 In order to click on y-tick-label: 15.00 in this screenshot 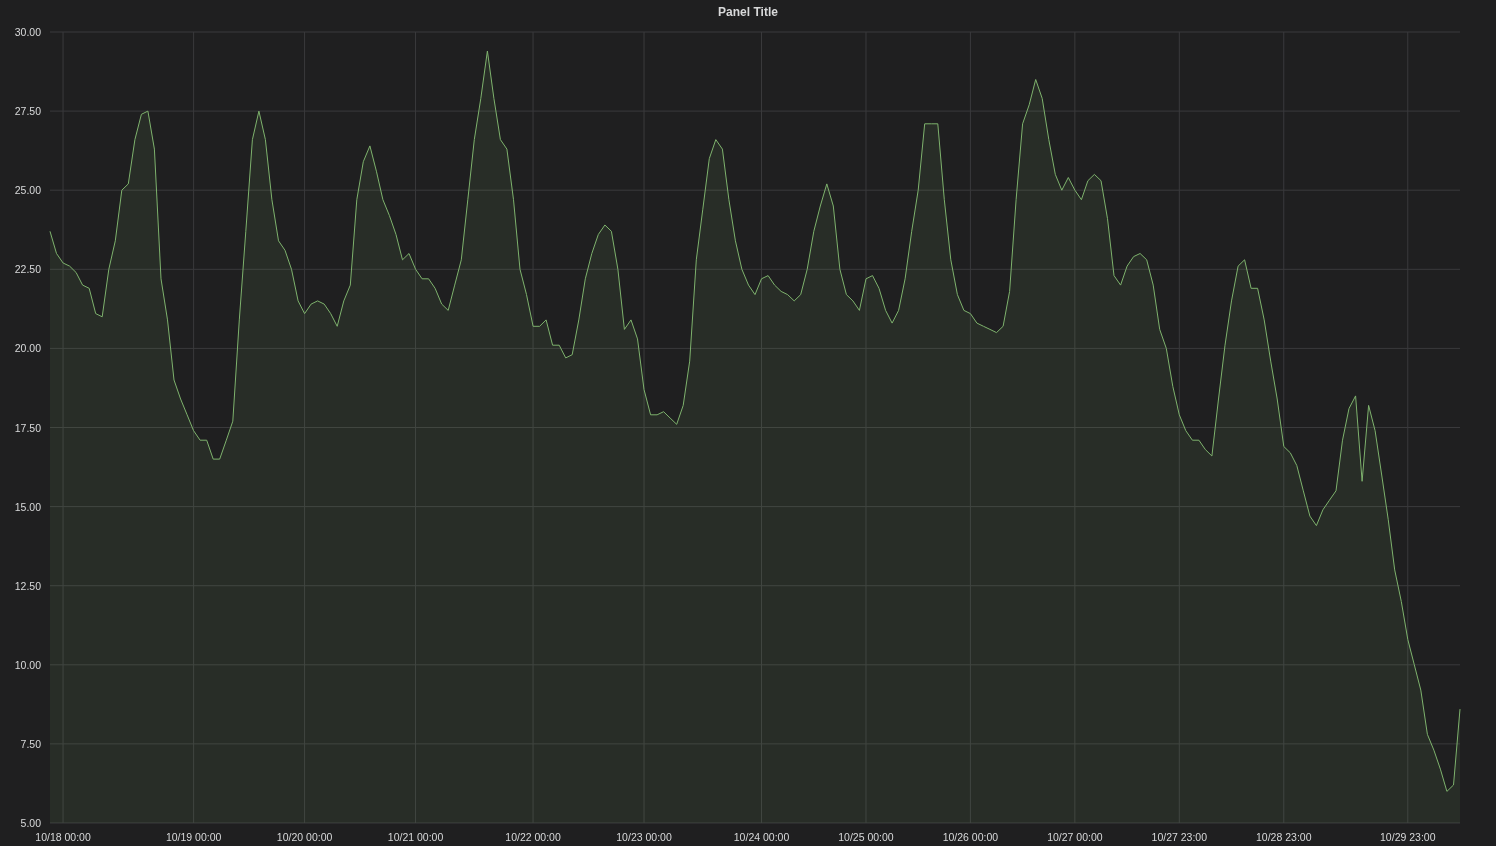, I will do `click(27, 506)`.